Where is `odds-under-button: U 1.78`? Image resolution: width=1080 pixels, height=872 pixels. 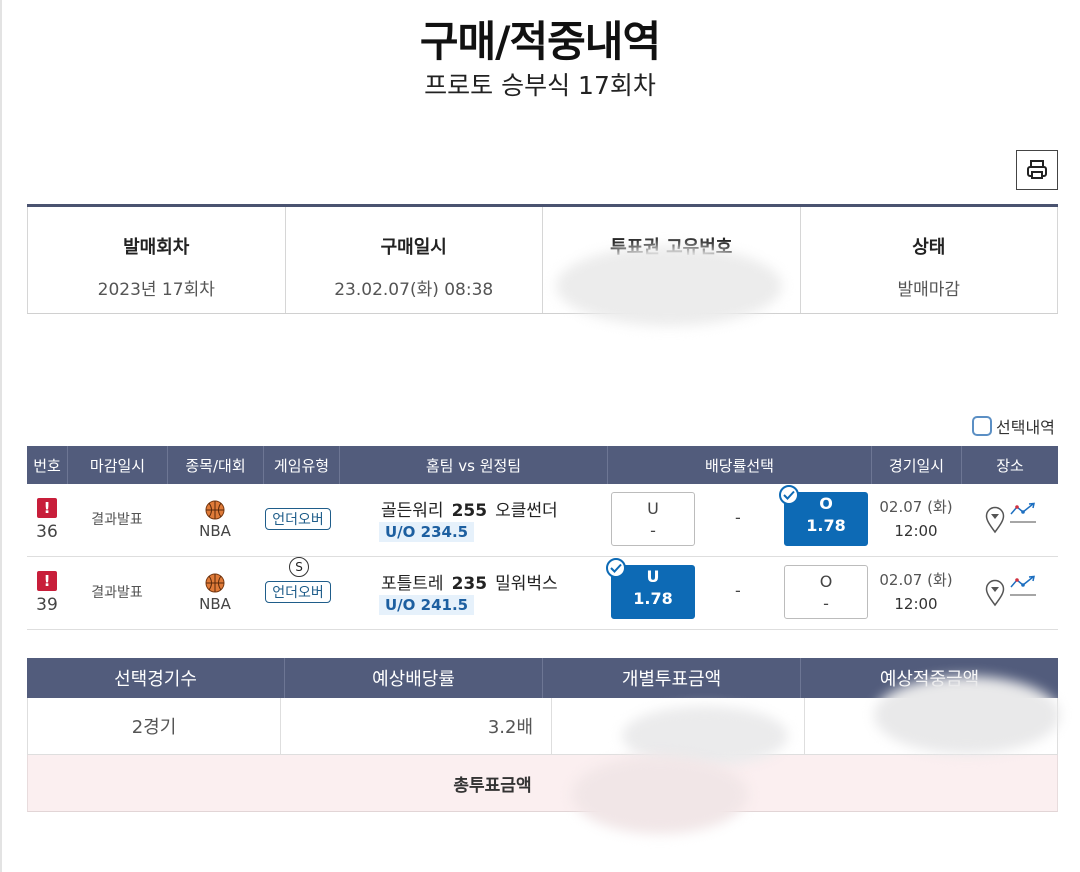 odds-under-button: U 1.78 is located at coordinates (650, 588).